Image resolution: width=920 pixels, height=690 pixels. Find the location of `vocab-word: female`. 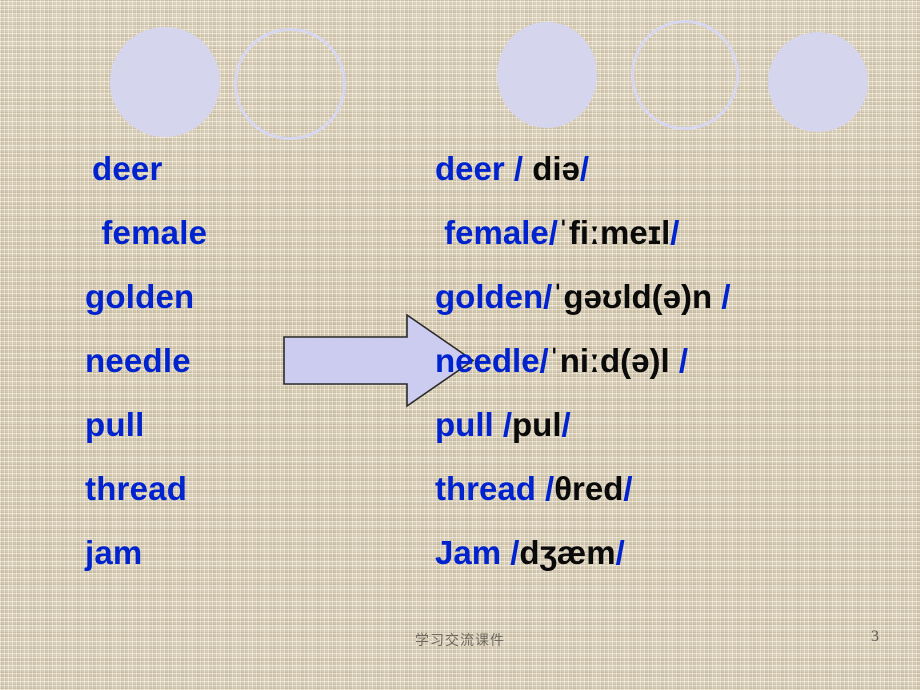

vocab-word: female is located at coordinates (150, 232).